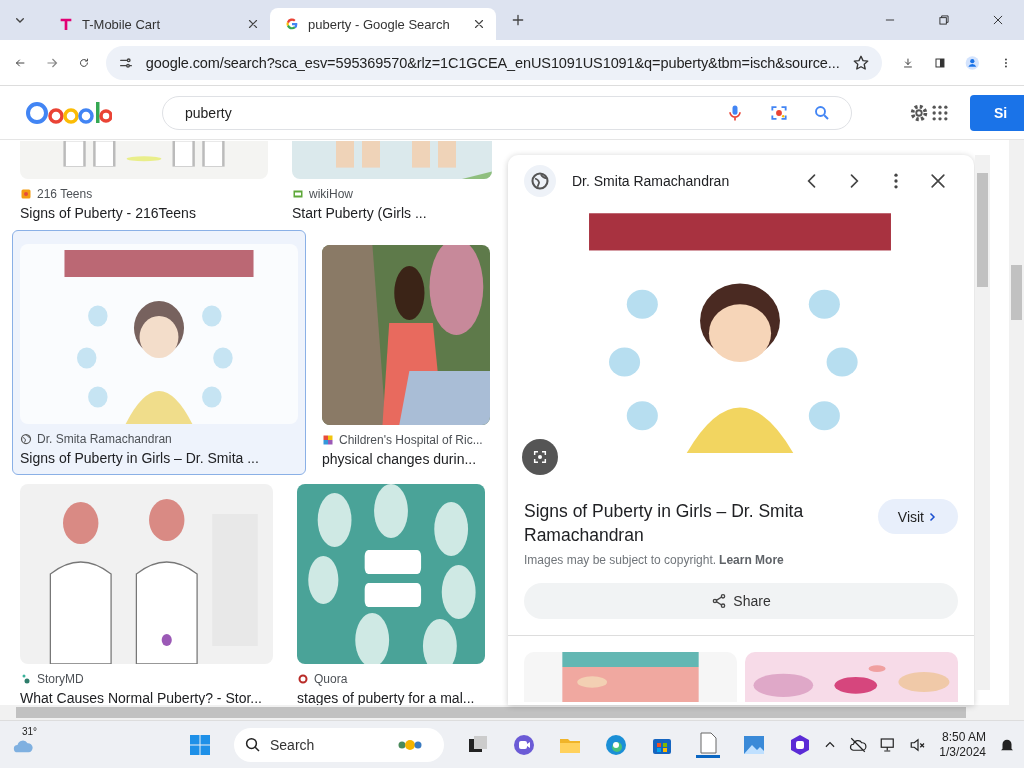 The height and width of the screenshot is (768, 1024). What do you see at coordinates (962, 752) in the screenshot?
I see `clock-date: 1/3/2024` at bounding box center [962, 752].